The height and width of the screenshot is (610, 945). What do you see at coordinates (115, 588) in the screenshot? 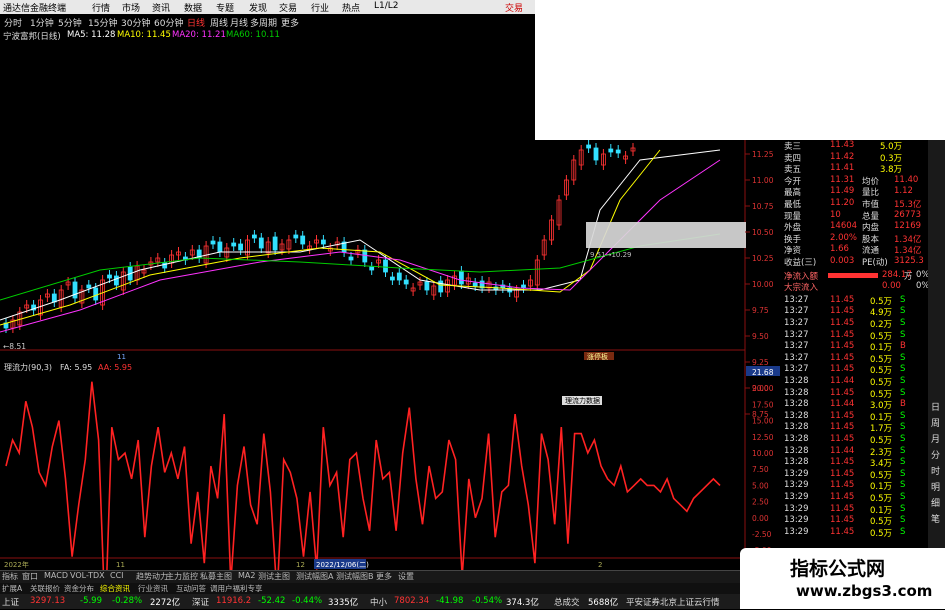
I see `info-tab: 综合资讯` at bounding box center [115, 588].